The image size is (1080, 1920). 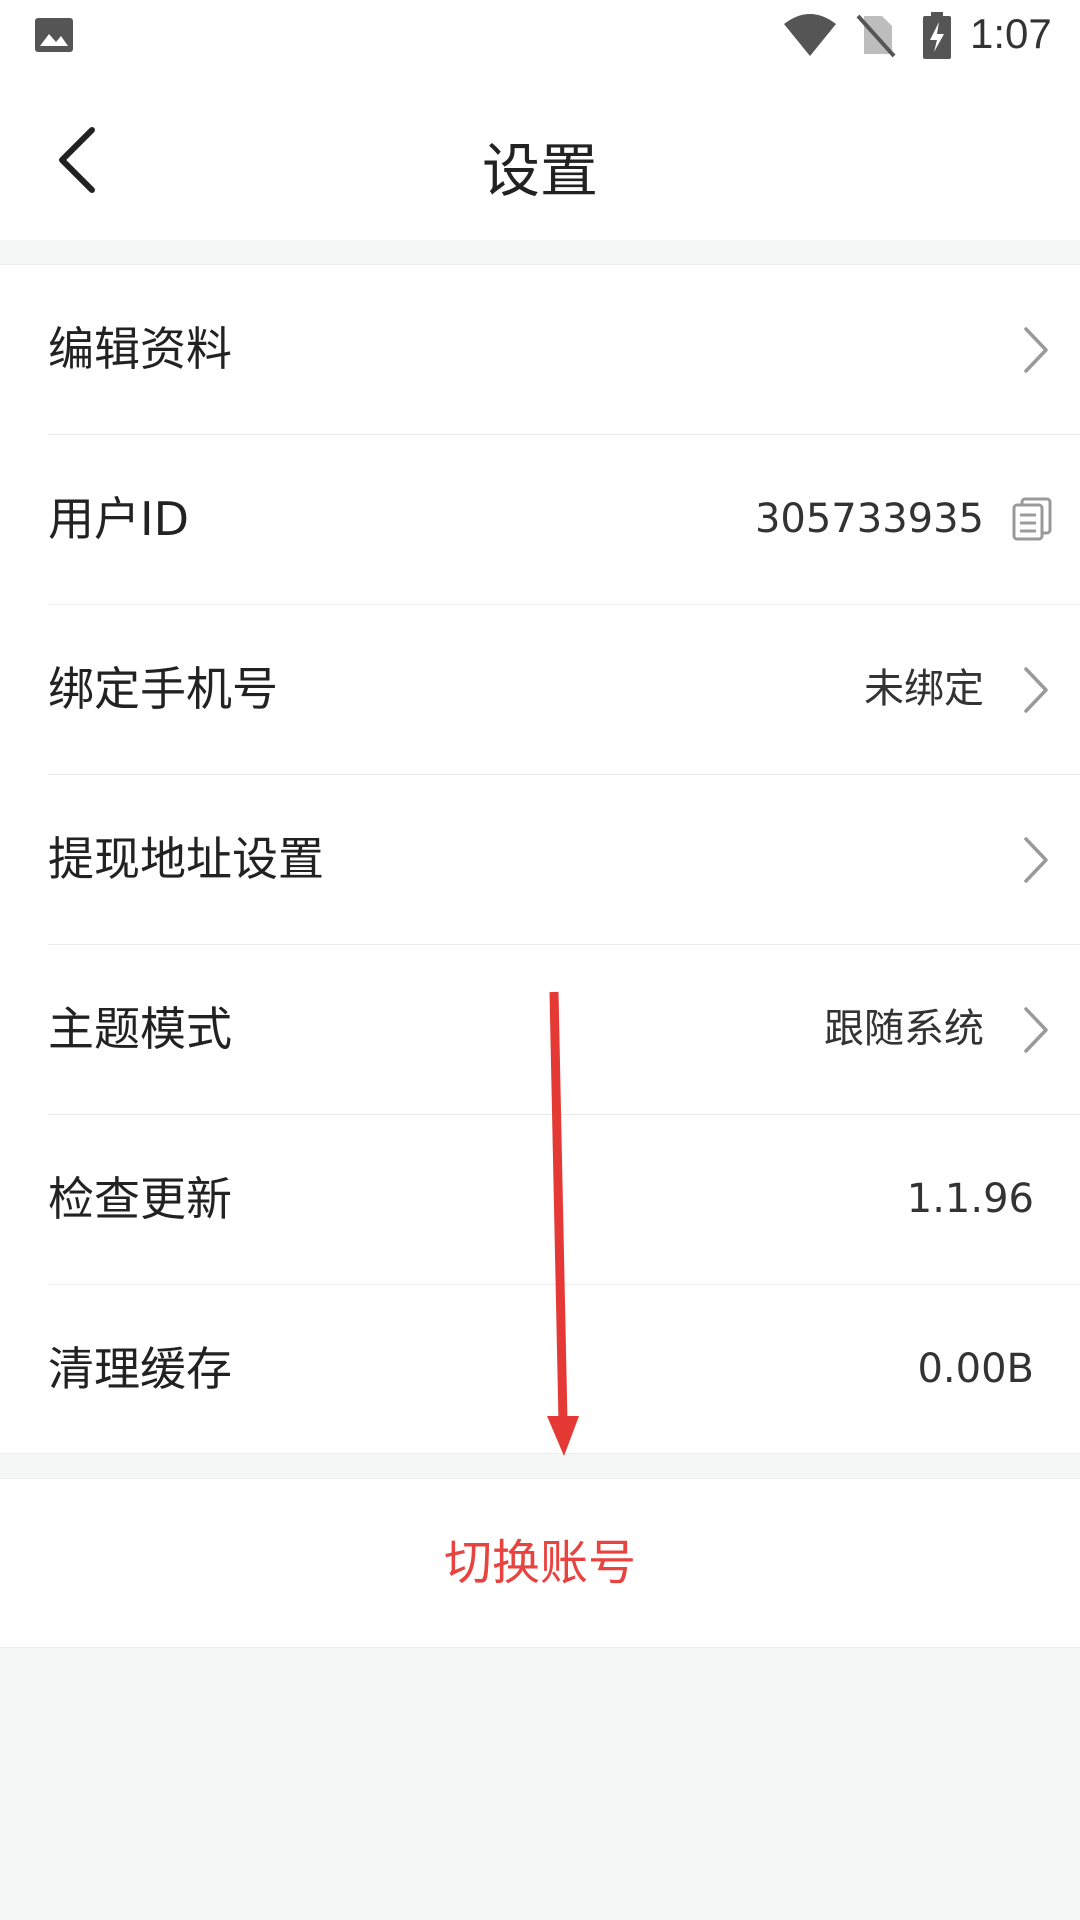 What do you see at coordinates (564, 1200) in the screenshot?
I see `settings-item-check-update: 检查更新 1.1.96` at bounding box center [564, 1200].